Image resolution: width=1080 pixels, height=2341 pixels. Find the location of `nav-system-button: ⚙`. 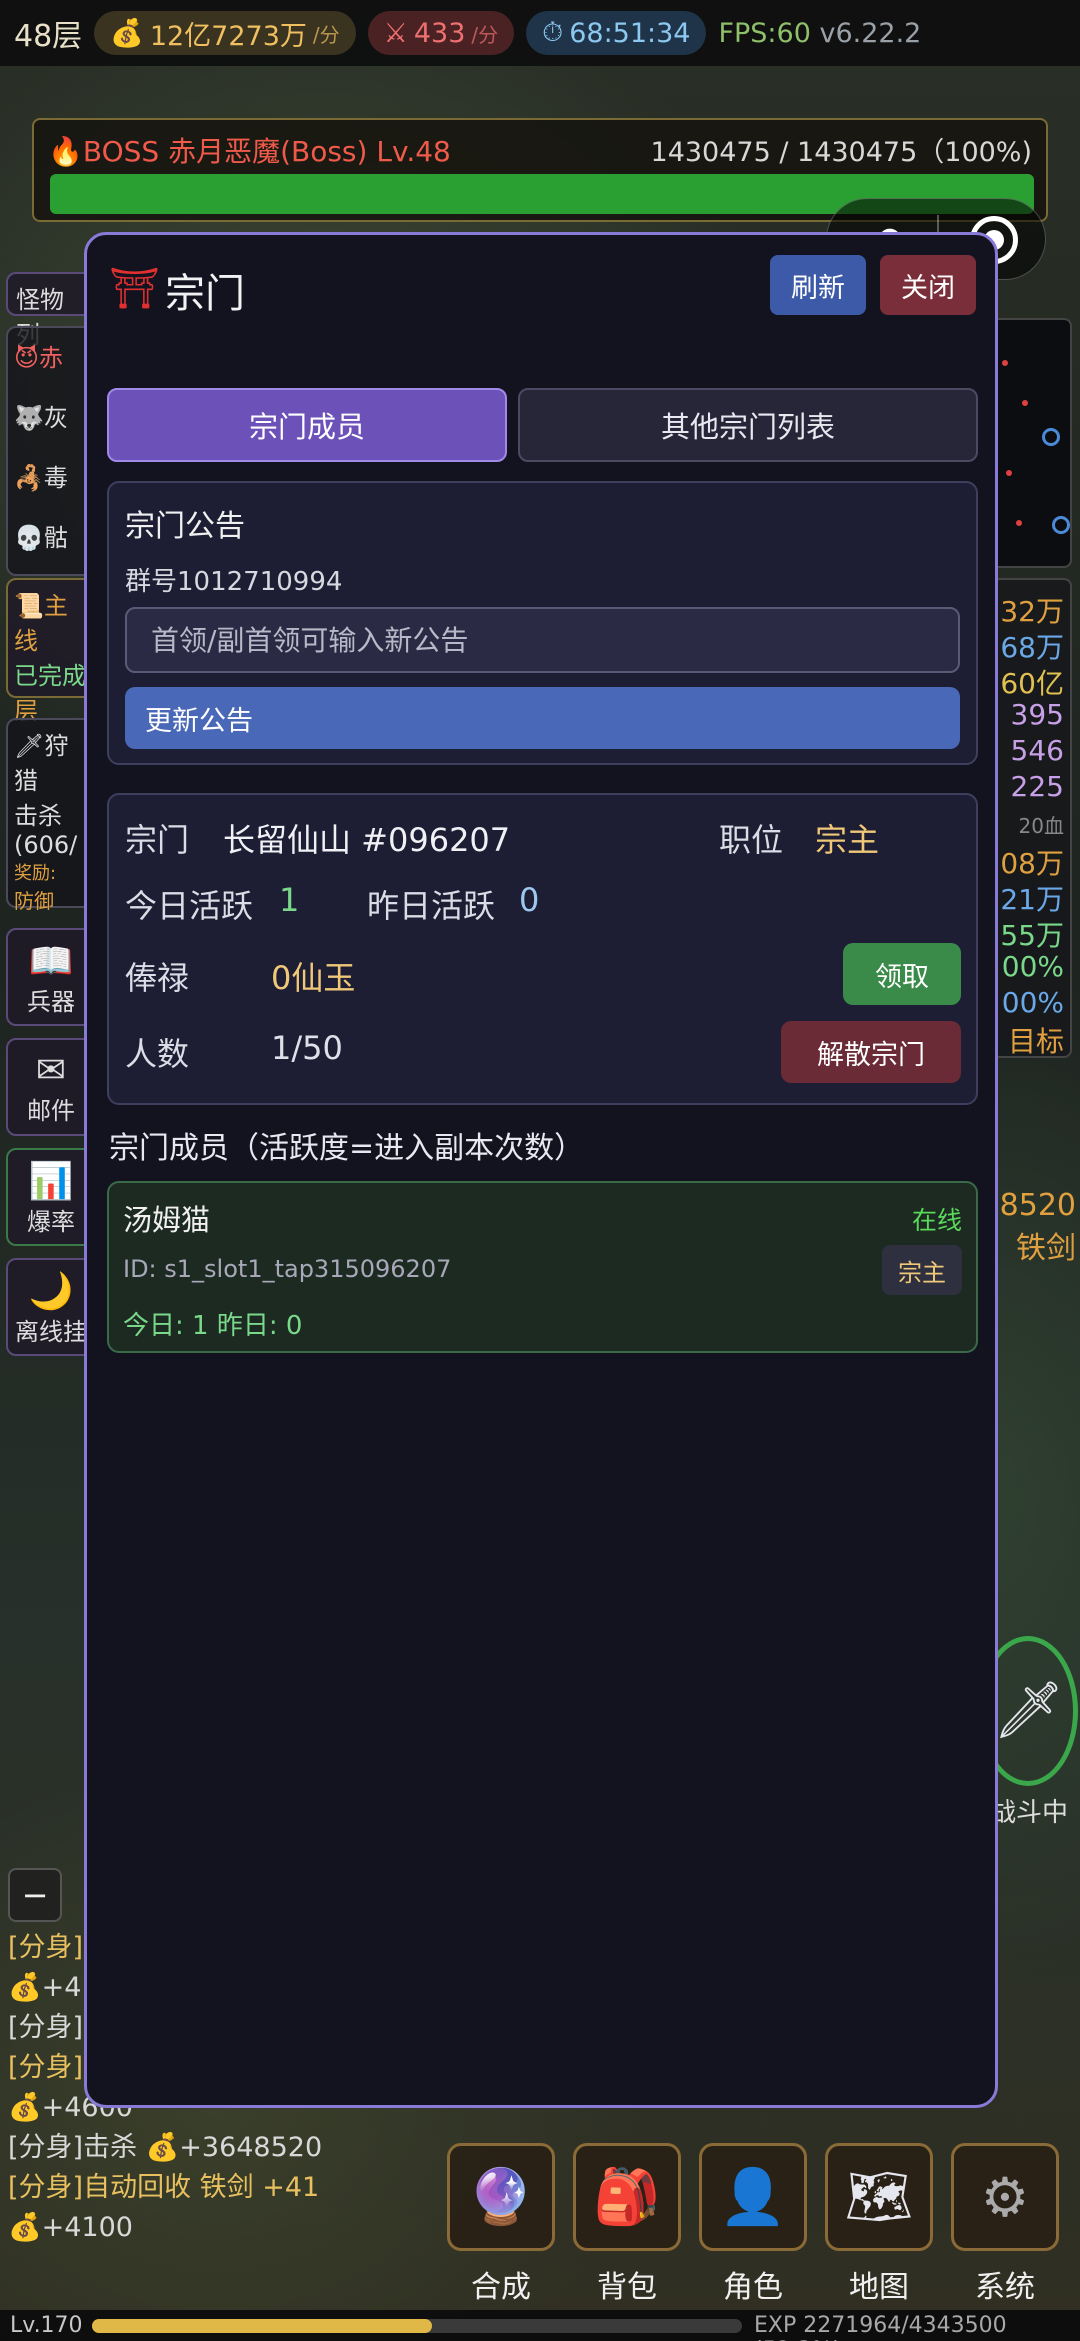

nav-system-button: ⚙ is located at coordinates (1005, 2197).